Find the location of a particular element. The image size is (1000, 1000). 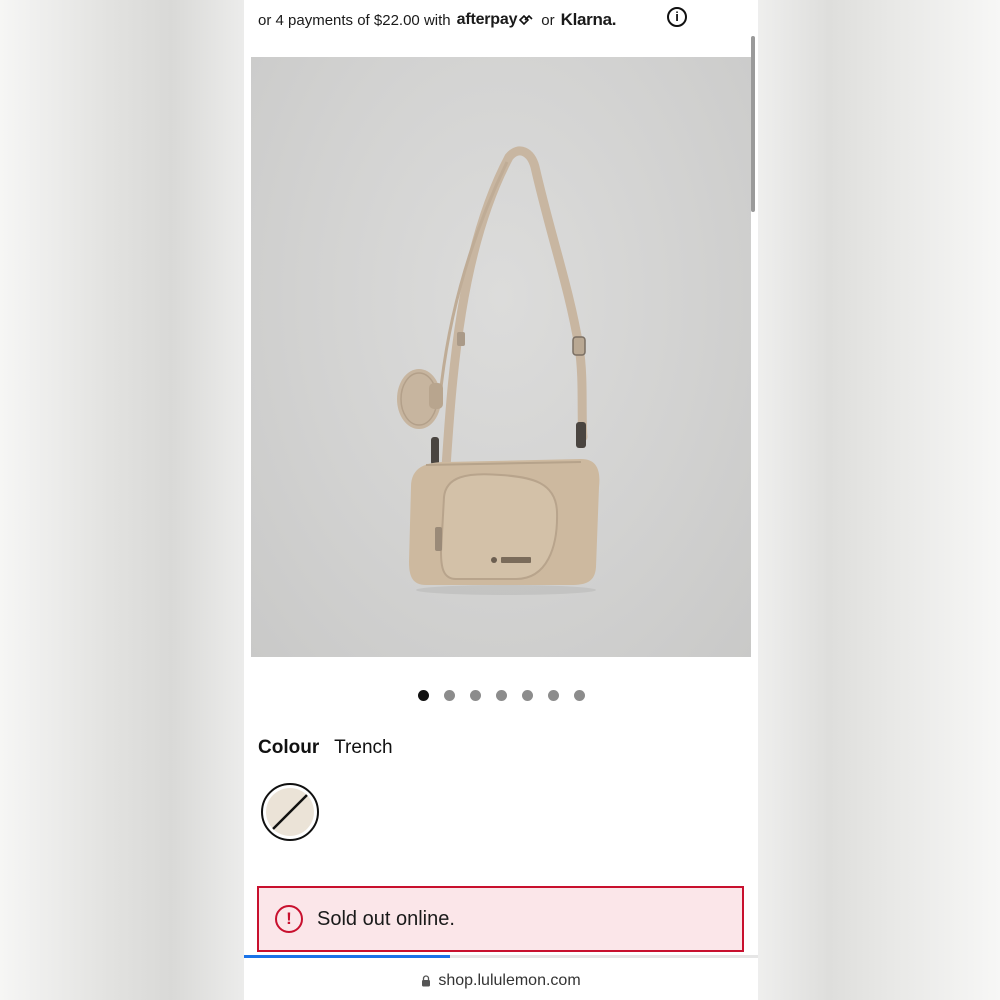

unavailable-slash-icon is located at coordinates (290, 812).